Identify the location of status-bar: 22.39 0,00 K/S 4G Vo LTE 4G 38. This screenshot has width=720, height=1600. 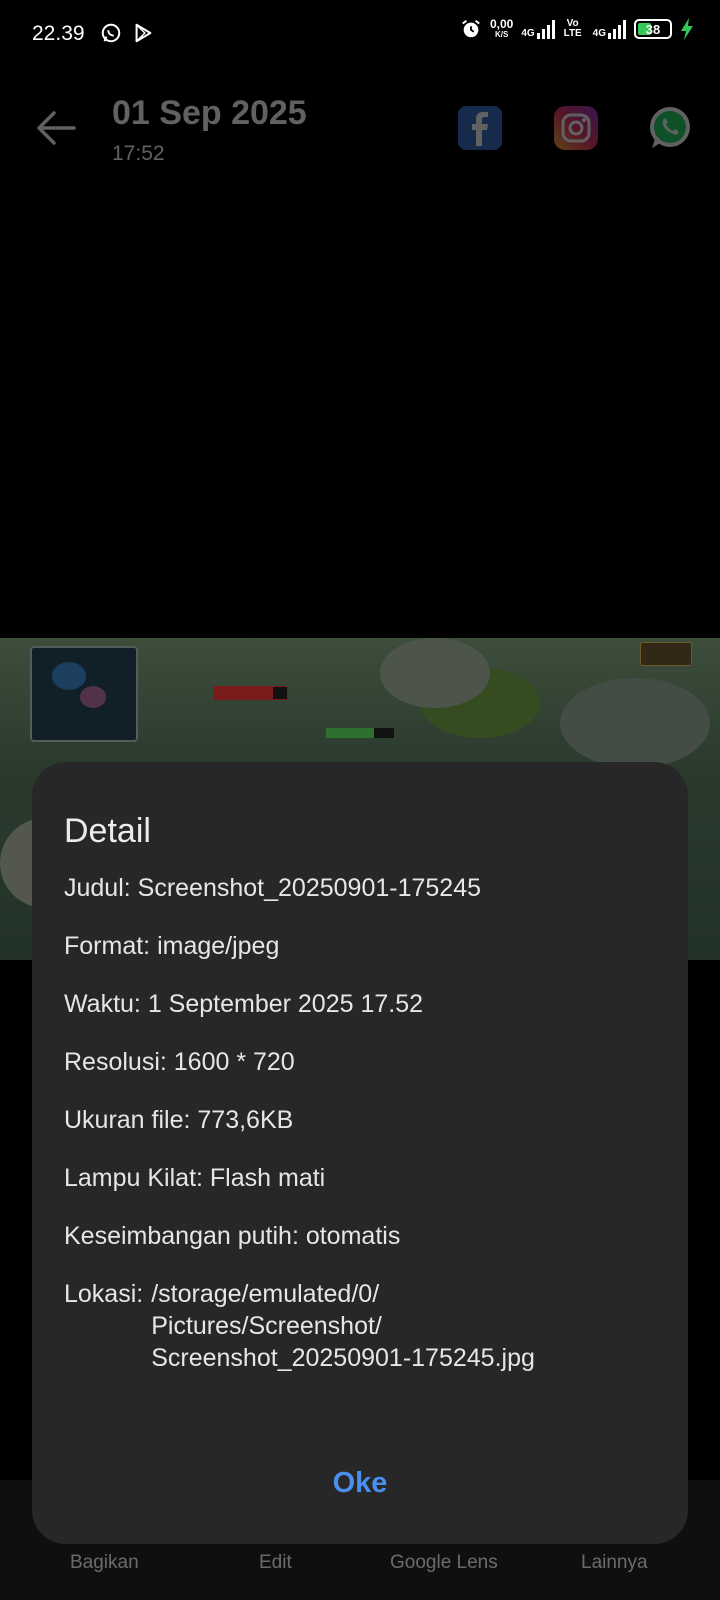
(360, 36).